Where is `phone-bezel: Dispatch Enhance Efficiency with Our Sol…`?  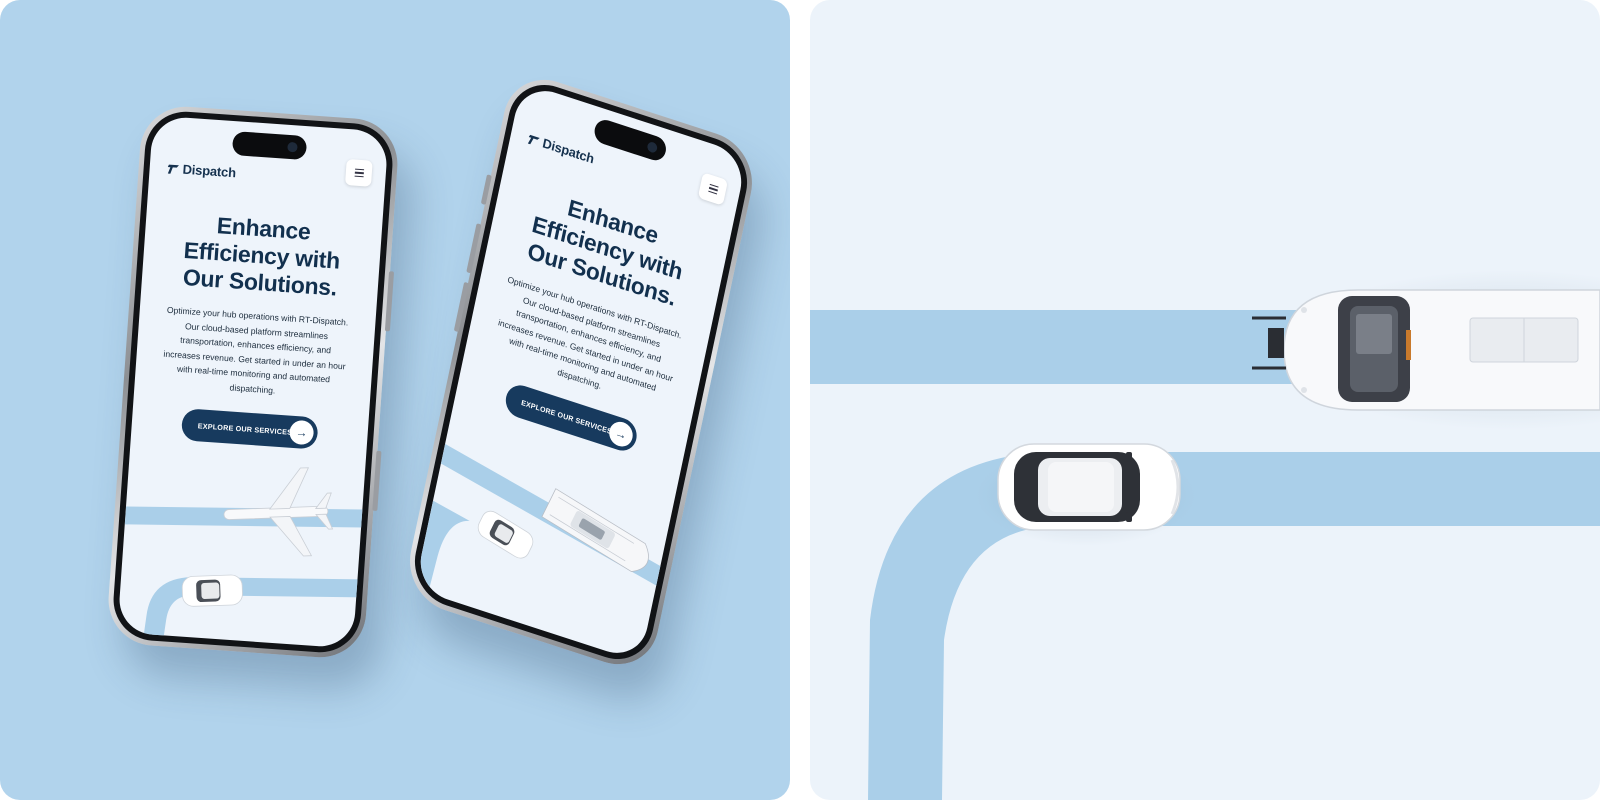 phone-bezel: Dispatch Enhance Efficiency with Our Sol… is located at coordinates (253, 382).